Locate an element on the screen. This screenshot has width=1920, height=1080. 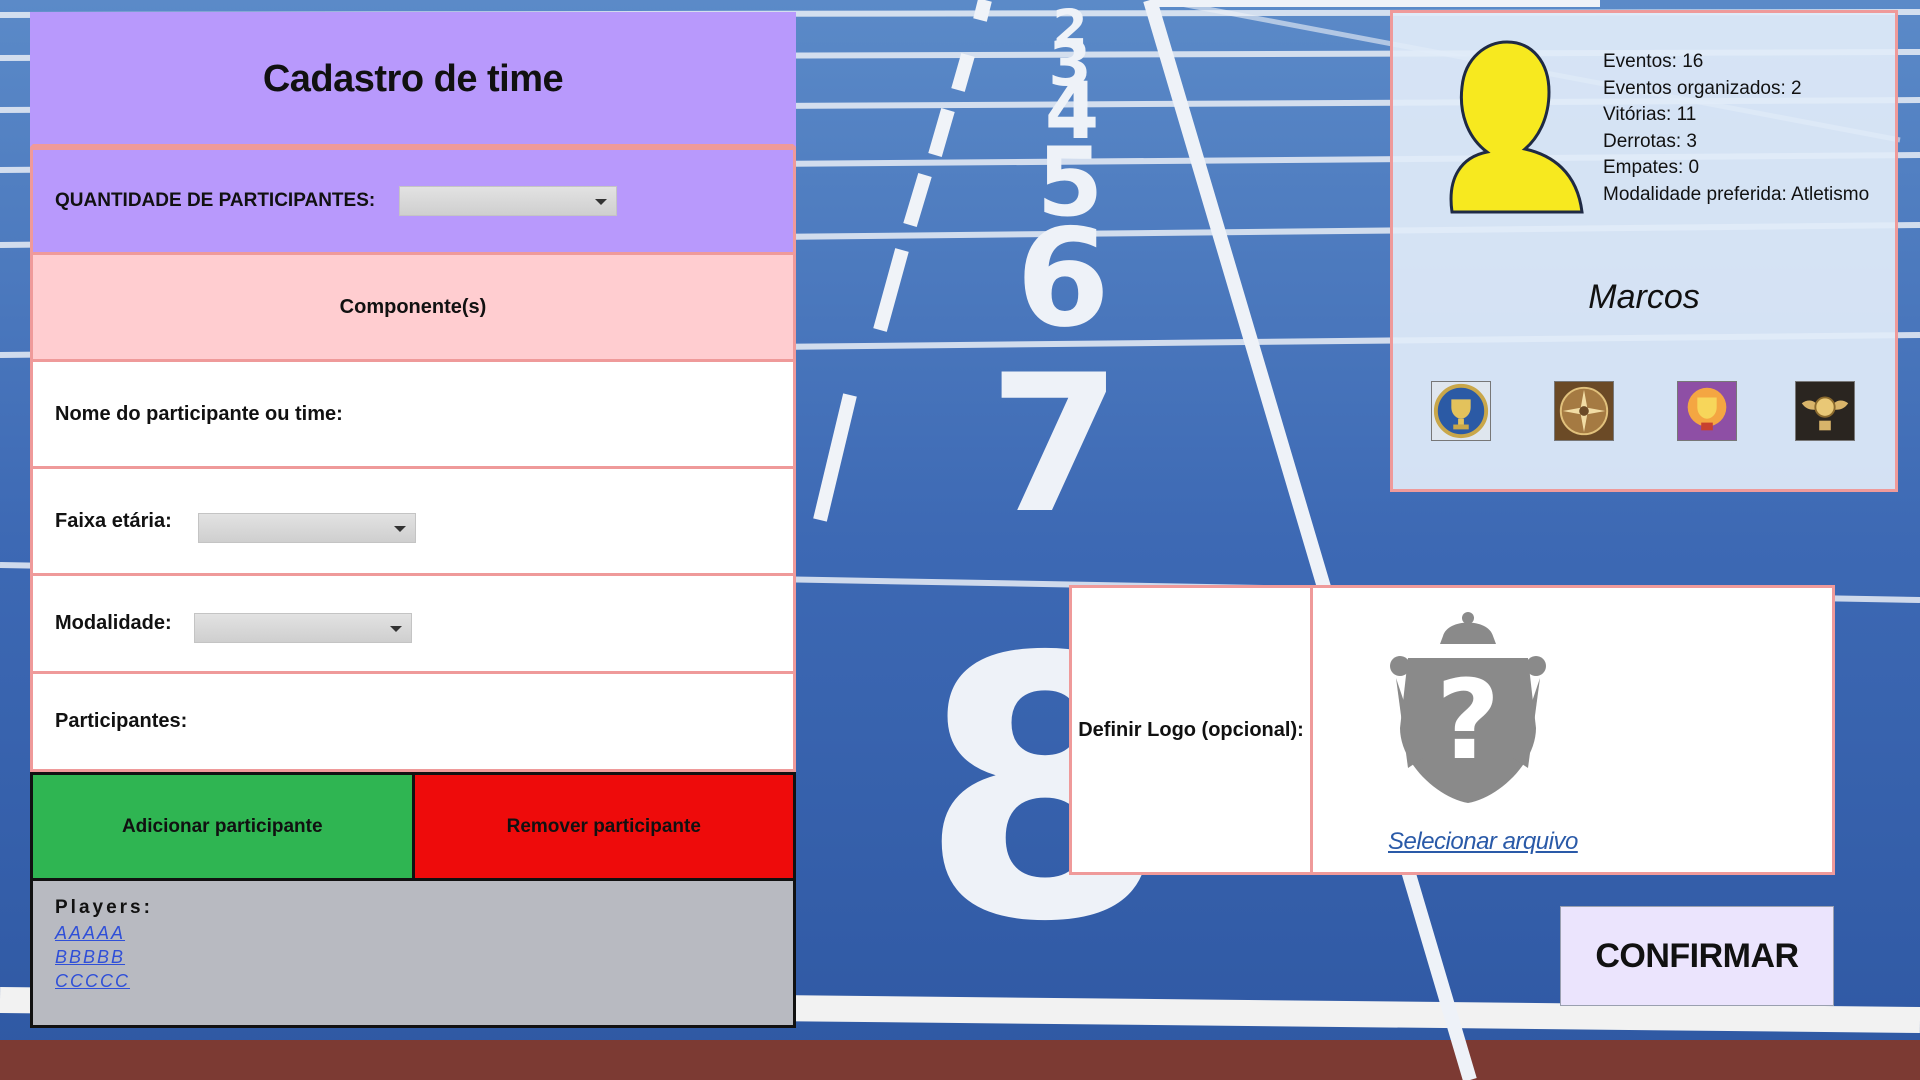
quantity-select is located at coordinates (508, 201).